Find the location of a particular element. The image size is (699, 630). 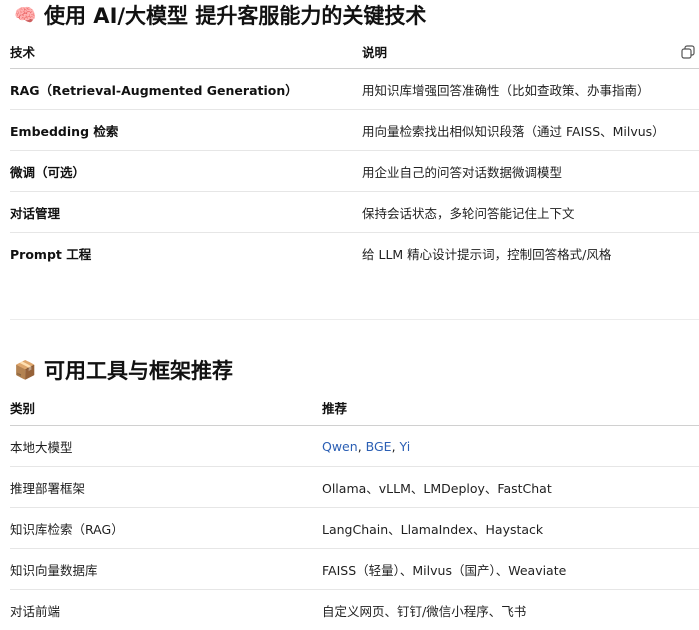

table-row: Prompt 工程 给 LLM 精心设计提示词，控制回答格式/风格 is located at coordinates (354, 253).